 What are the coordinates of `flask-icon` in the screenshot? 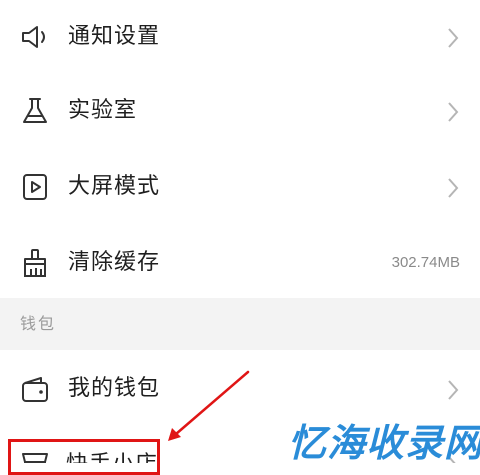 It's located at (35, 111).